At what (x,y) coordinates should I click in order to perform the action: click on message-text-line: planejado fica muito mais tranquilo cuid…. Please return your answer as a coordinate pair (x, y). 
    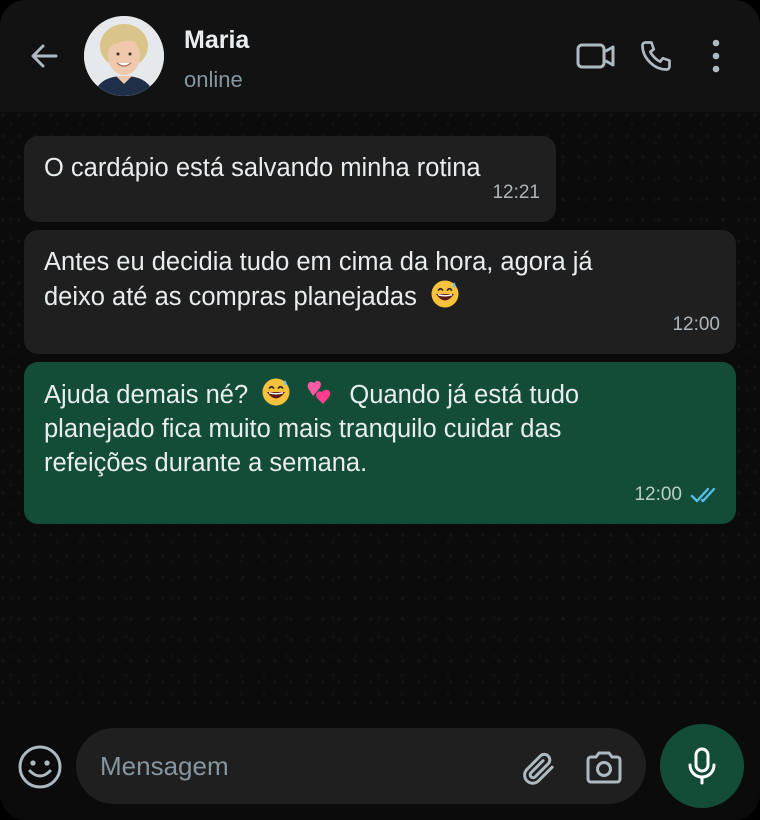
    Looking at the image, I should click on (303, 429).